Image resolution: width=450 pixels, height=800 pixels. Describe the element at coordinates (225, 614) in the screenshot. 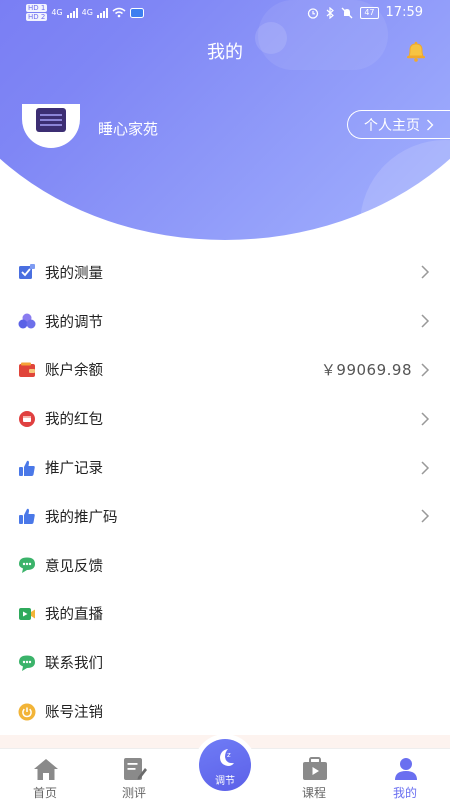

I see `menu-item-my-live: 我的直播` at that location.